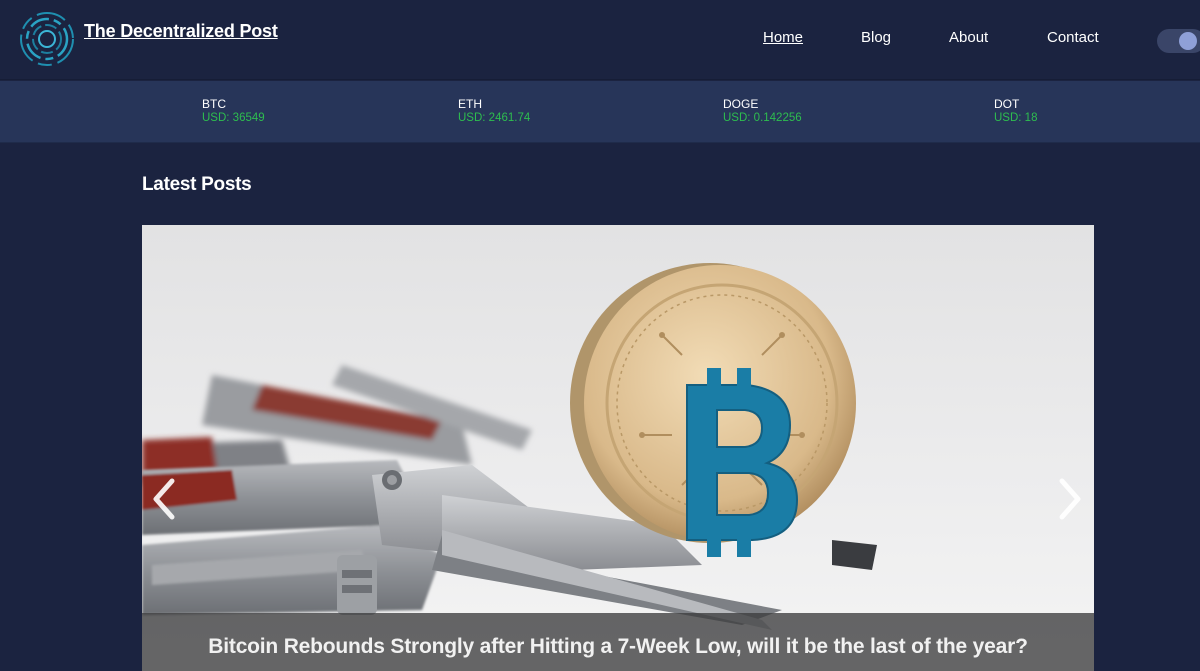 This screenshot has width=1200, height=671. I want to click on toggle-knob, so click(1188, 41).